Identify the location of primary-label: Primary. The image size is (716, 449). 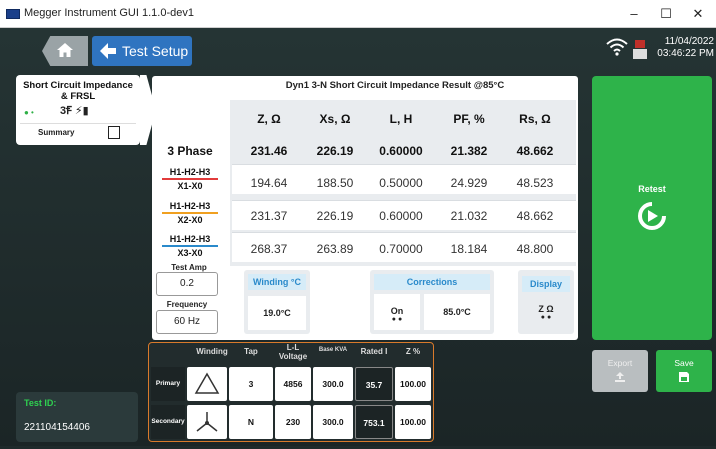
(168, 384).